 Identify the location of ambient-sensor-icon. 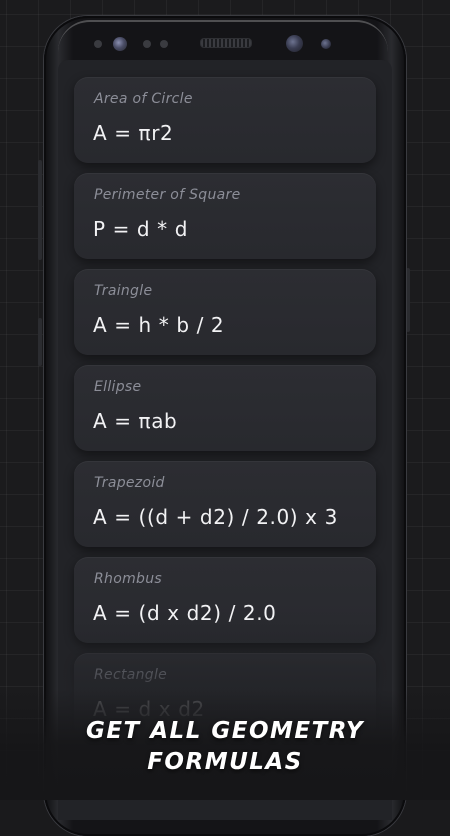
(164, 44).